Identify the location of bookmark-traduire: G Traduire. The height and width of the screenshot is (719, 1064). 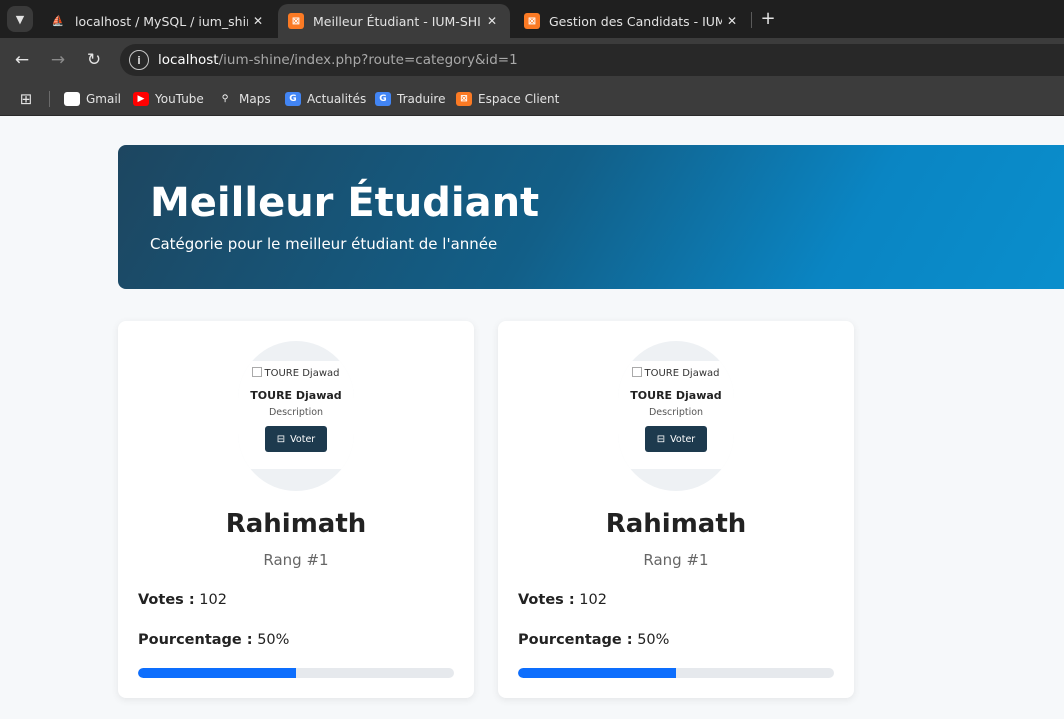
(410, 99).